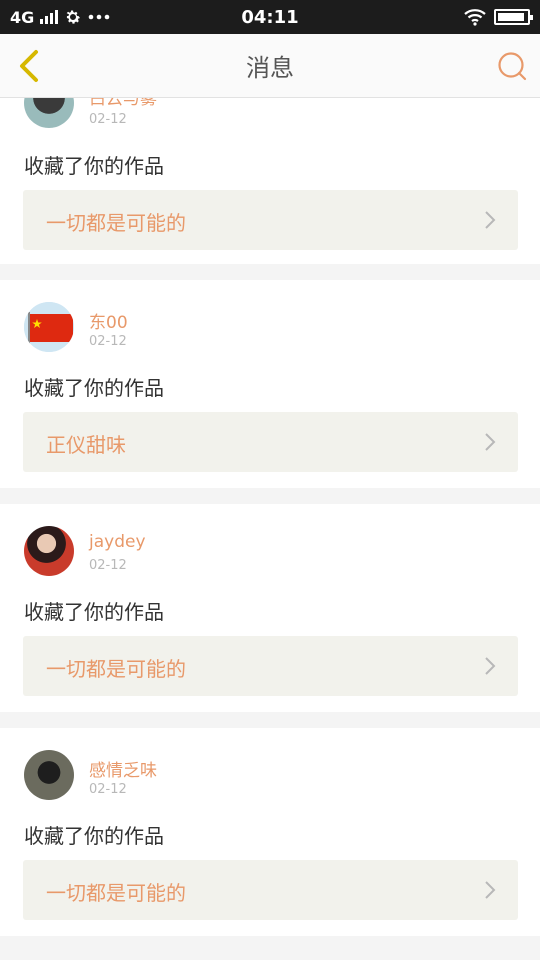 Image resolution: width=540 pixels, height=960 pixels. I want to click on status-left: 4G, so click(60, 17).